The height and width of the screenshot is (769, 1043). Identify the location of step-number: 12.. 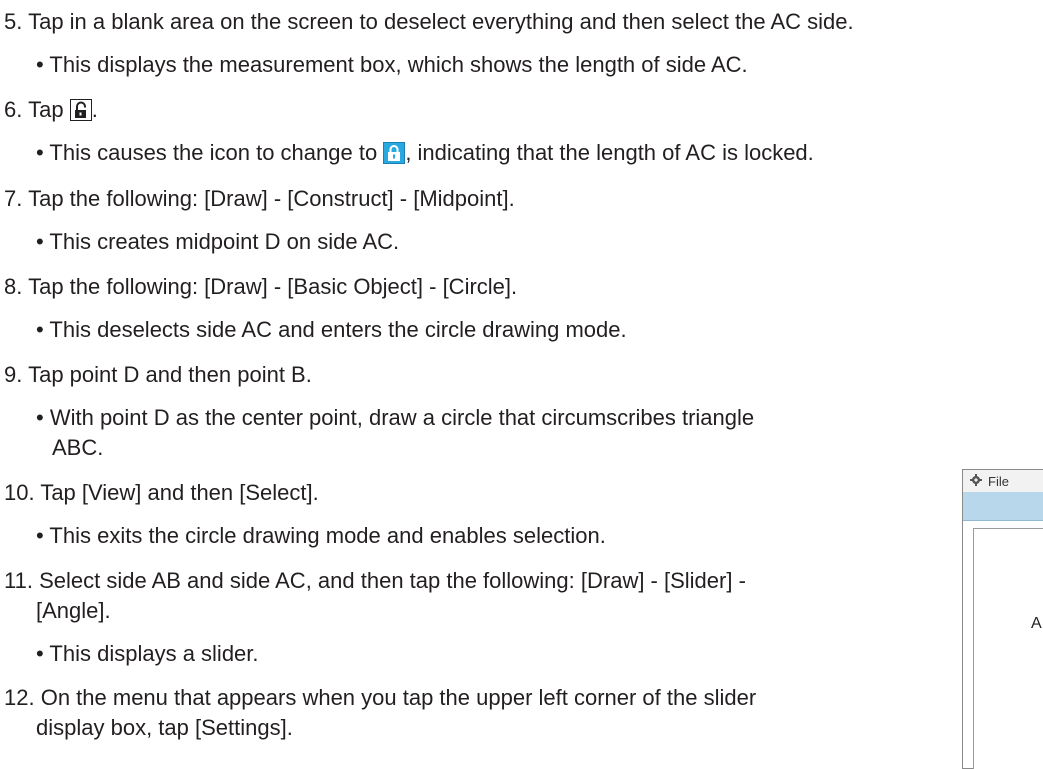
(19, 697).